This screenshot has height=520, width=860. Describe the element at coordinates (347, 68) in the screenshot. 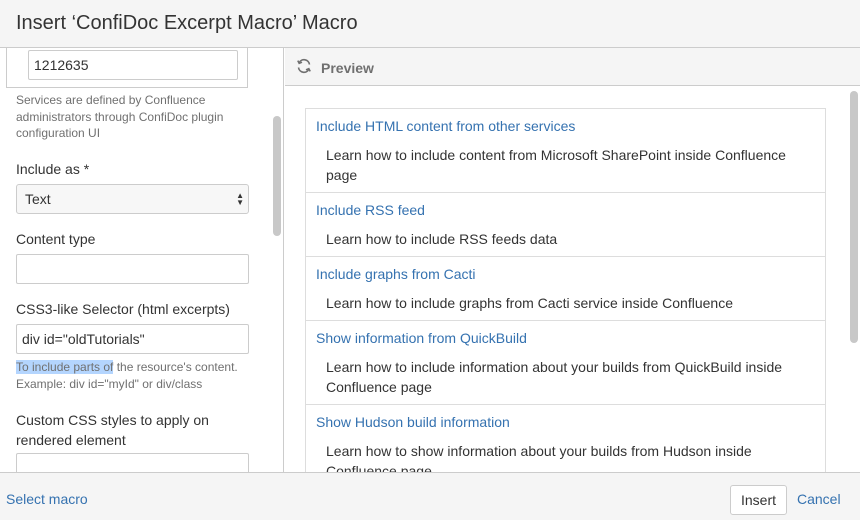

I see `preview-title: Preview` at that location.